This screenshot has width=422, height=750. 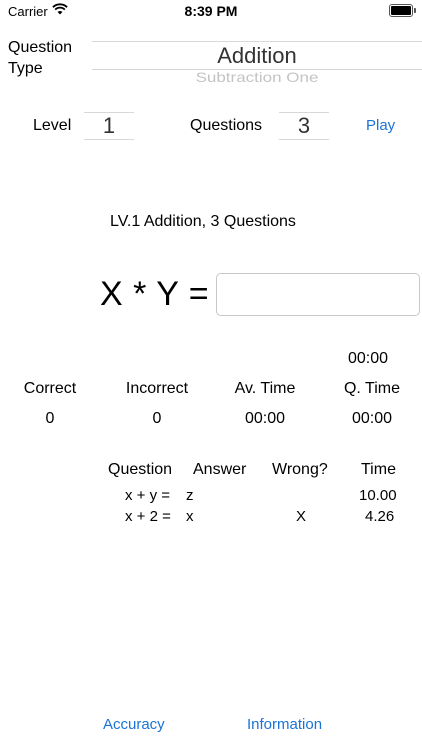 I want to click on history-row-2-time: 4.26, so click(x=380, y=516).